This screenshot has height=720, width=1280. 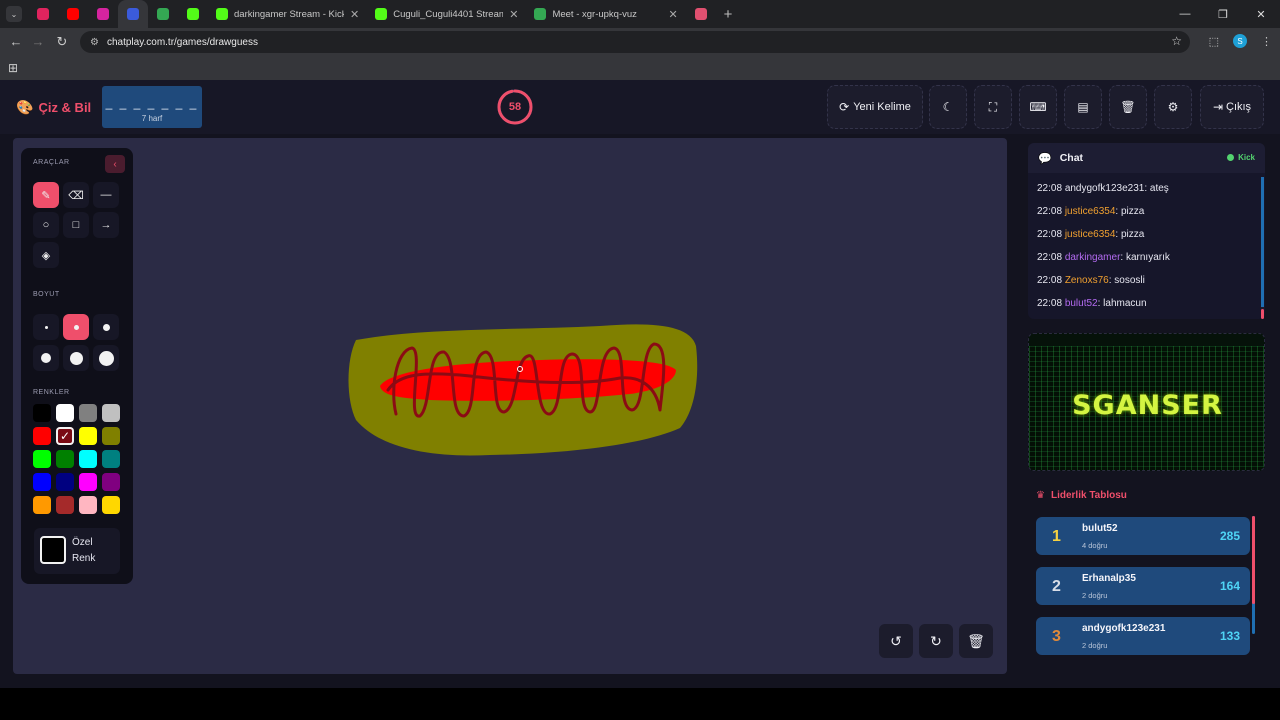 I want to click on message-username: andygofk123e231, so click(x=1105, y=188).